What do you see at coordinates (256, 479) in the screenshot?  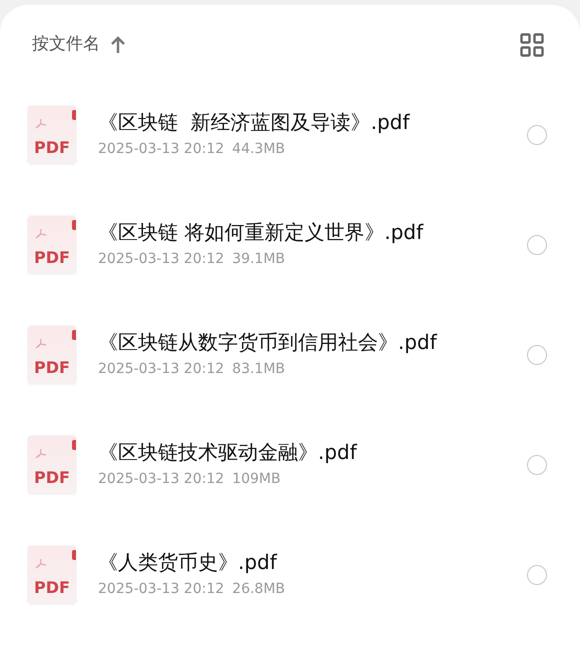 I see `file-size: 109MB` at bounding box center [256, 479].